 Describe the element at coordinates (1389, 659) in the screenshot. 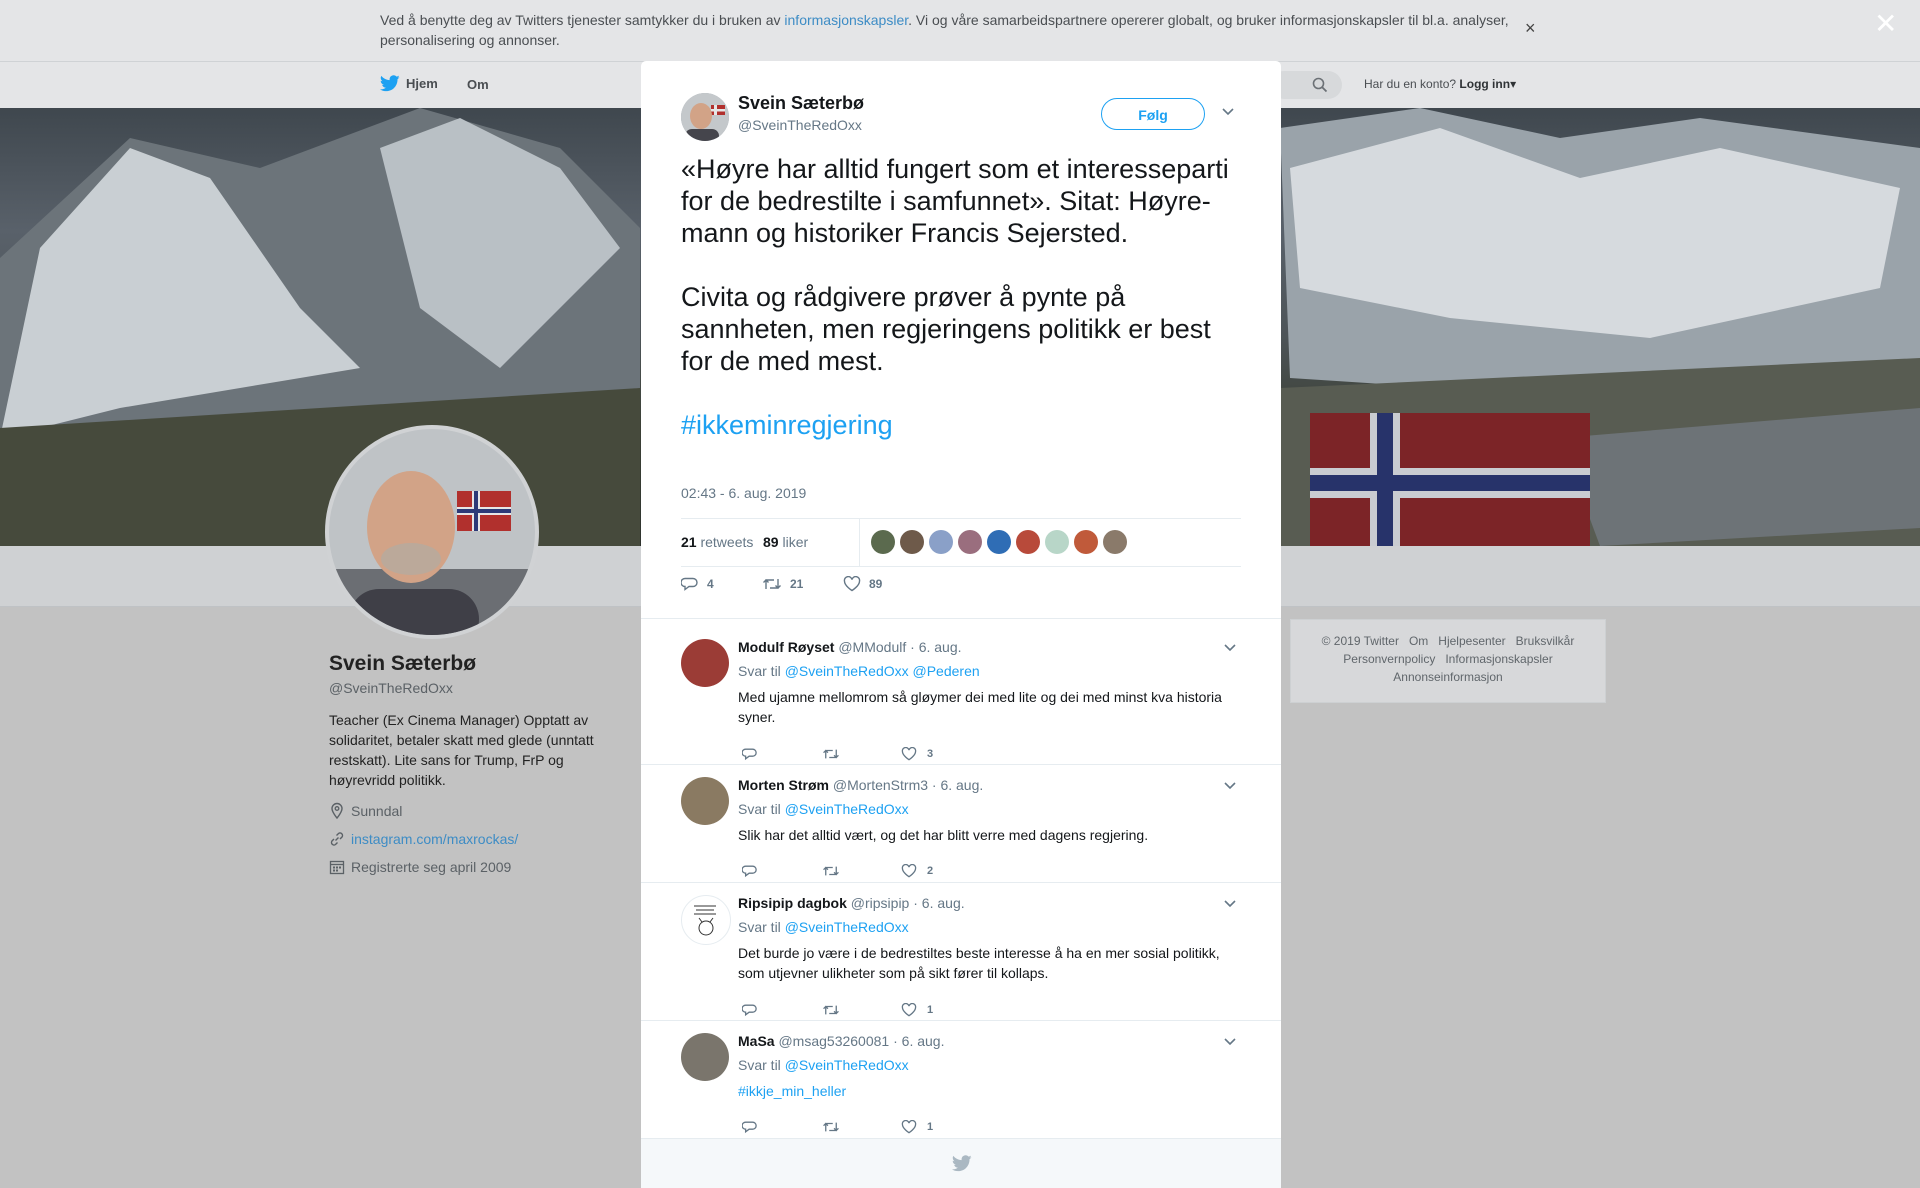

I see `footer-privacy-link: Personvernpolicy` at that location.